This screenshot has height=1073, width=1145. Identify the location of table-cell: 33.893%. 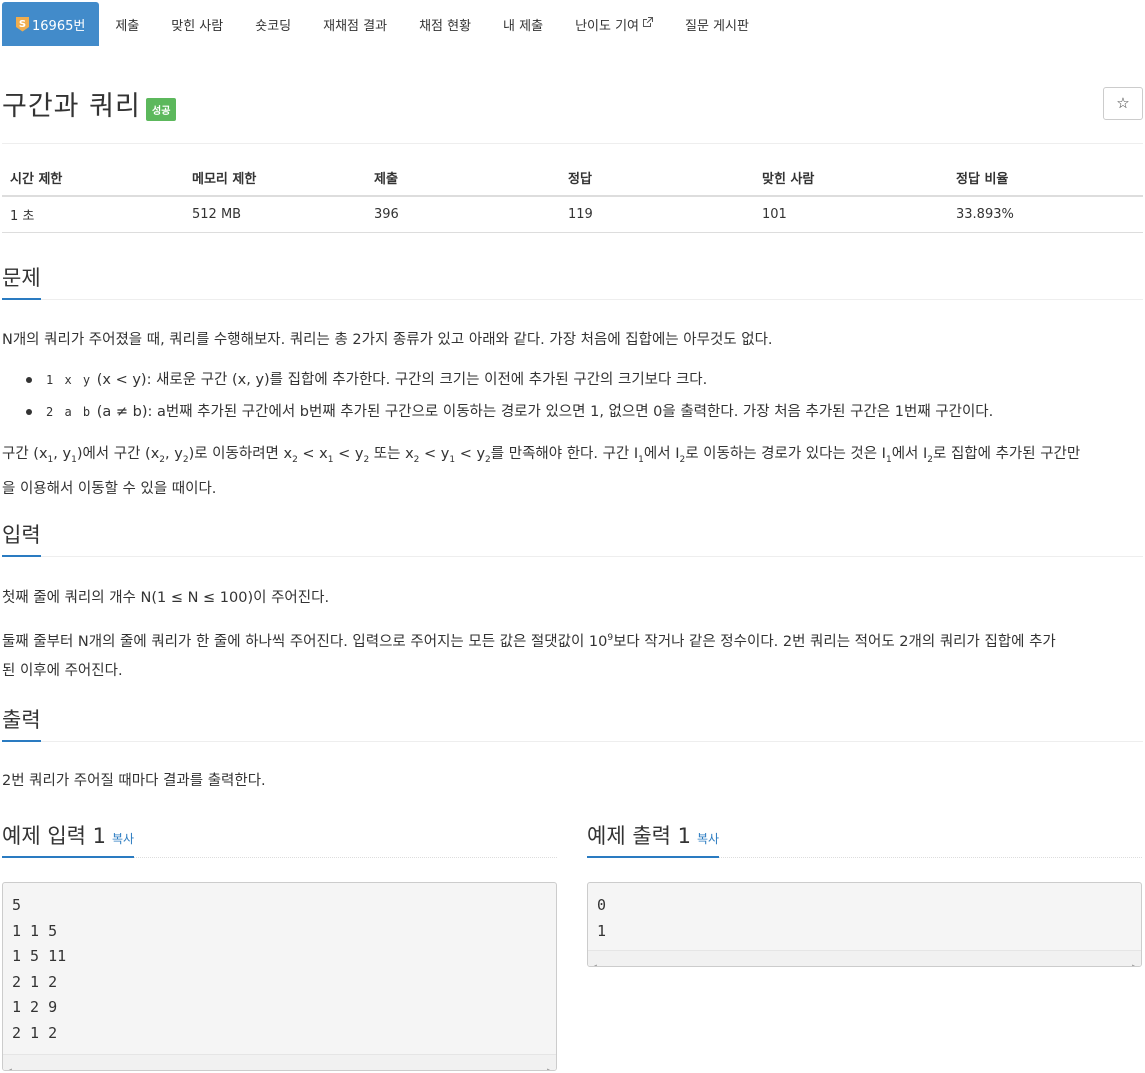
(1045, 214).